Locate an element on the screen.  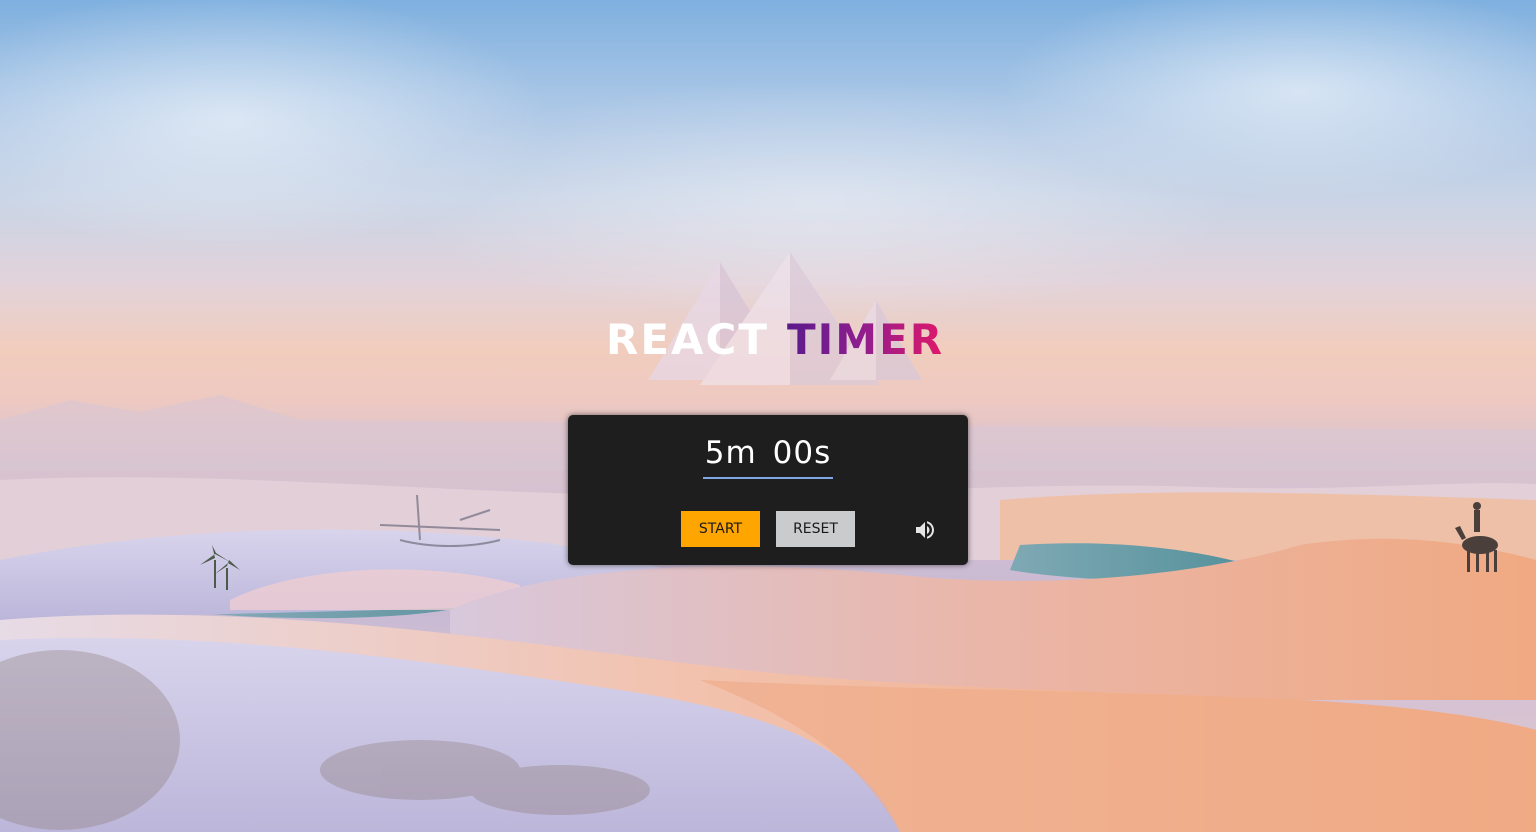
minutes-value: 5m is located at coordinates (731, 453).